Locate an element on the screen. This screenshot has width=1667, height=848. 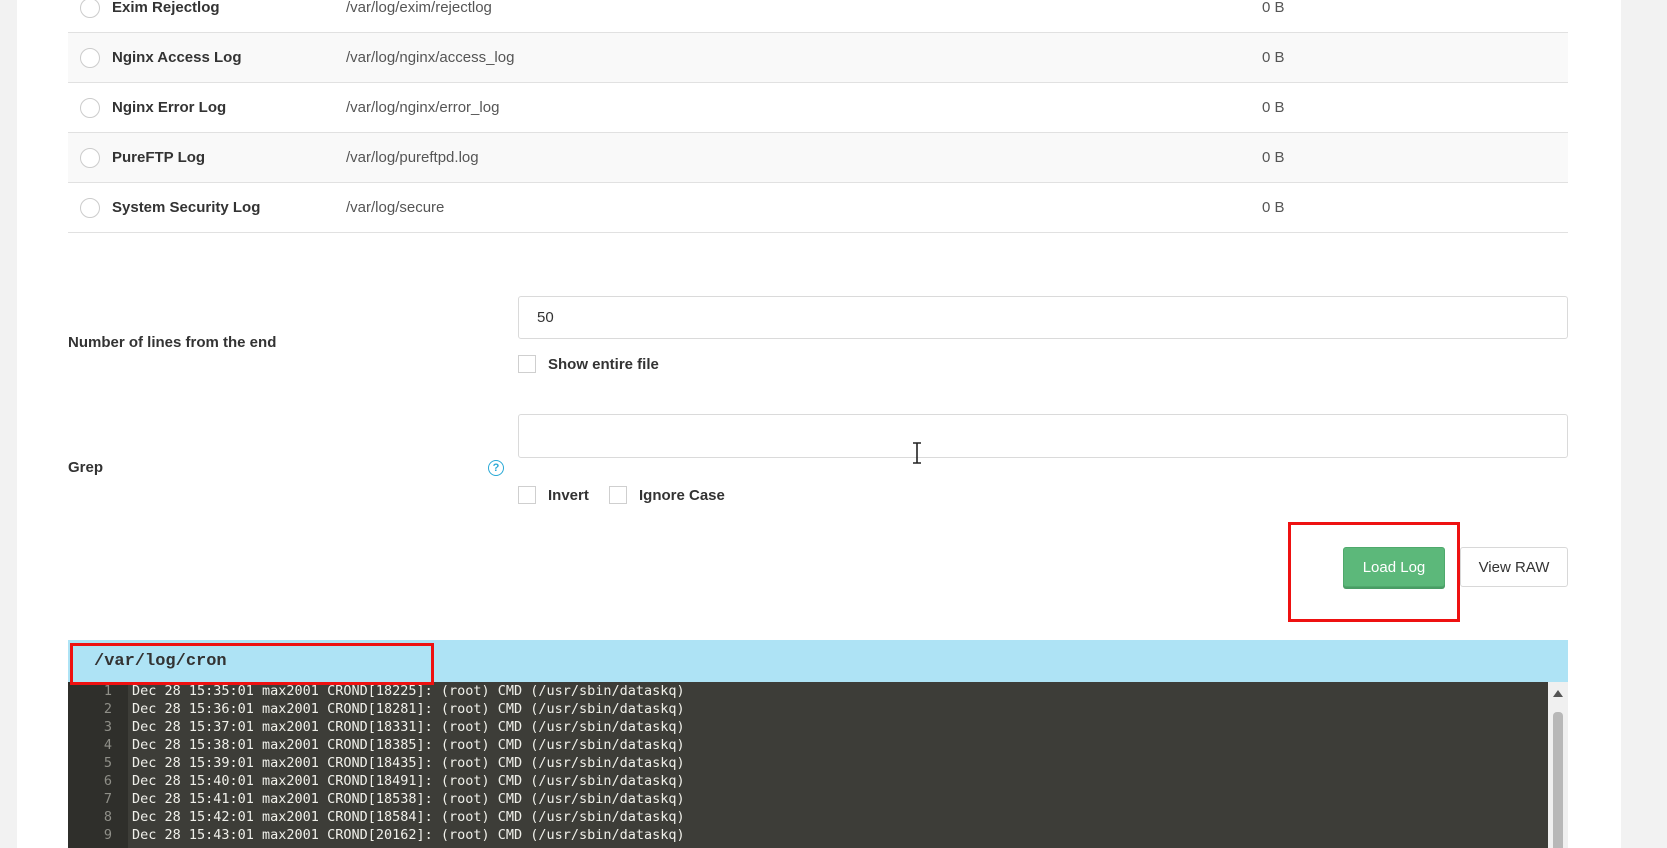
log-name: Exim Rejectlog is located at coordinates (166, 8).